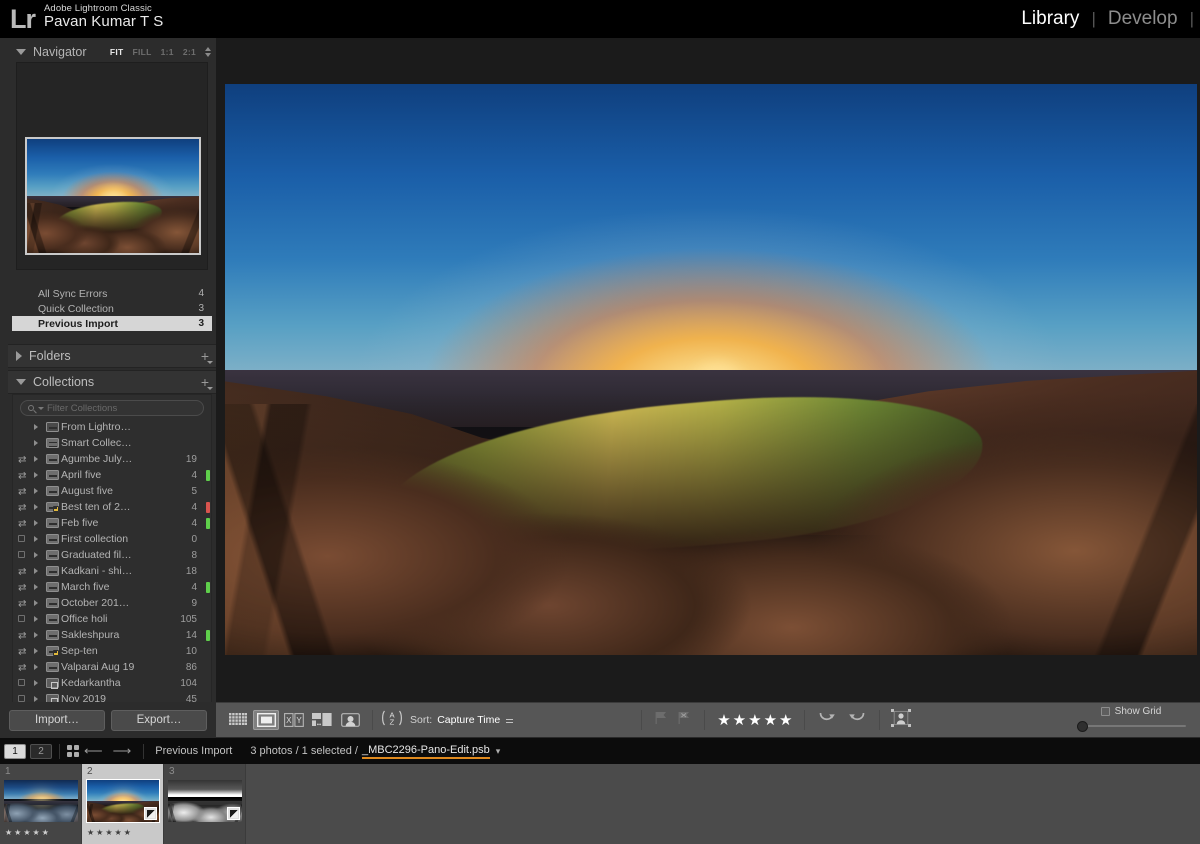 This screenshot has height=844, width=1200. What do you see at coordinates (661, 720) in the screenshot?
I see `flag-pick-icon` at bounding box center [661, 720].